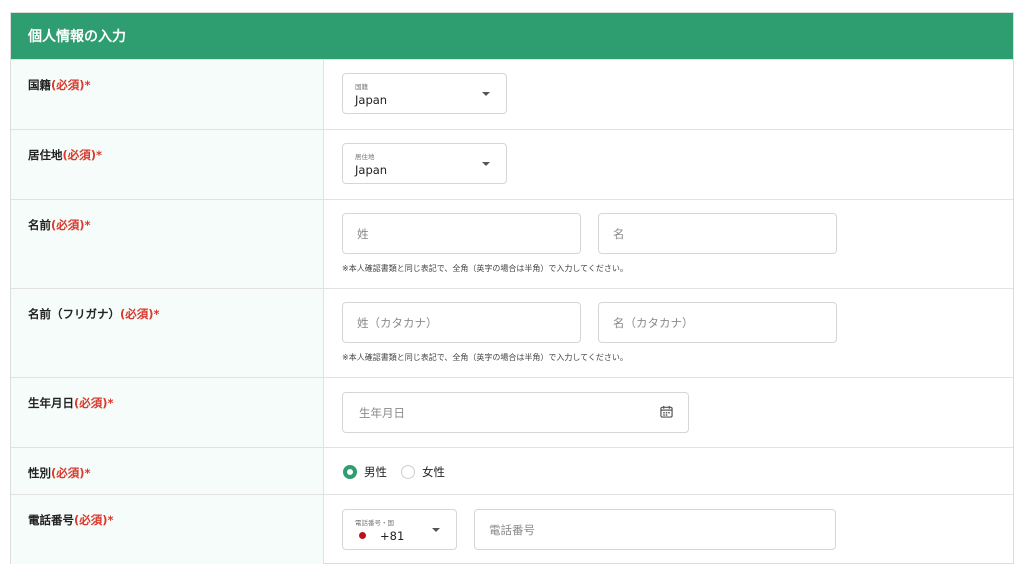 This screenshot has width=1024, height=573. I want to click on phone-country-code-select: 電話番号・国 +81, so click(399, 529).